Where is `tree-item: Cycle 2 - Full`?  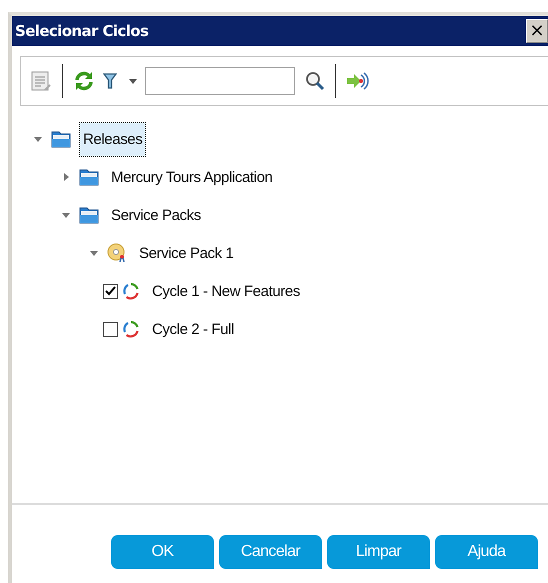
tree-item: Cycle 2 - Full is located at coordinates (193, 329).